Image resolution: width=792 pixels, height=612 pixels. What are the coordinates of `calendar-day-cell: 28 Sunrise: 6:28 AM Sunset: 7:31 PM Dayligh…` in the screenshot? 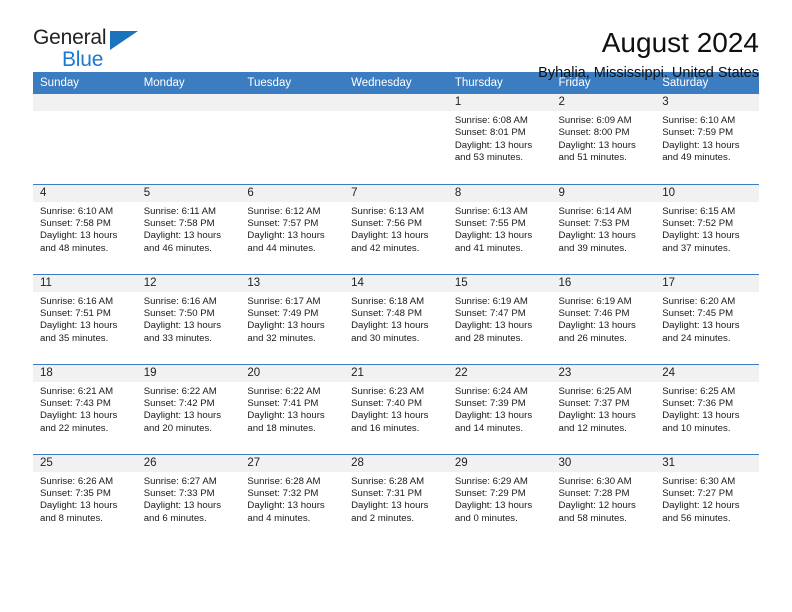 It's located at (396, 498).